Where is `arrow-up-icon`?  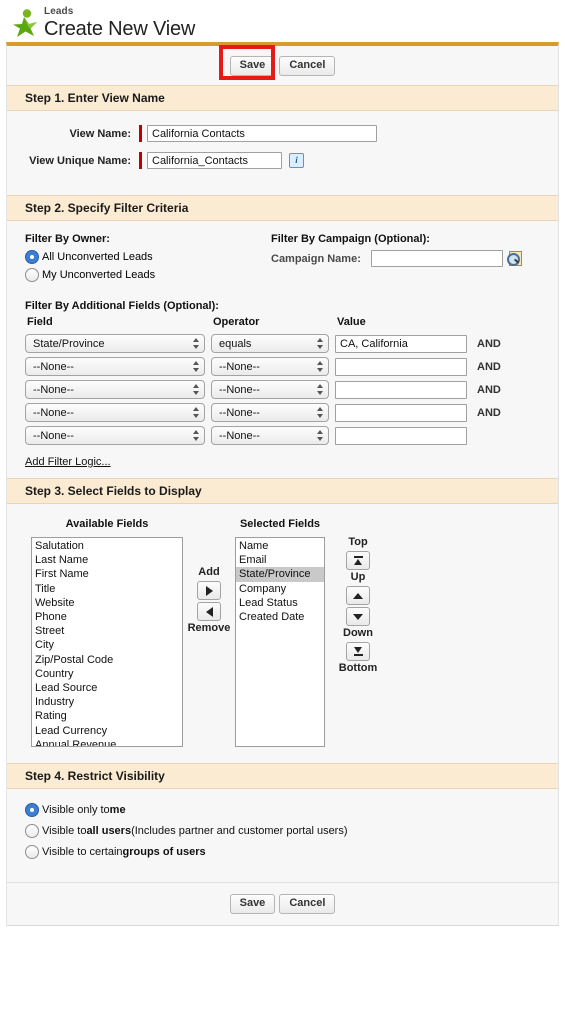
arrow-up-icon is located at coordinates (358, 595).